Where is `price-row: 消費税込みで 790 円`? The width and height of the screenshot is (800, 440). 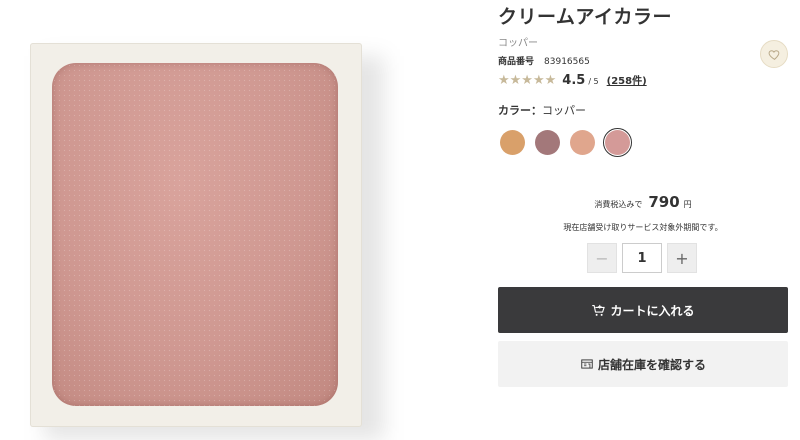 price-row: 消費税込みで 790 円 is located at coordinates (643, 201).